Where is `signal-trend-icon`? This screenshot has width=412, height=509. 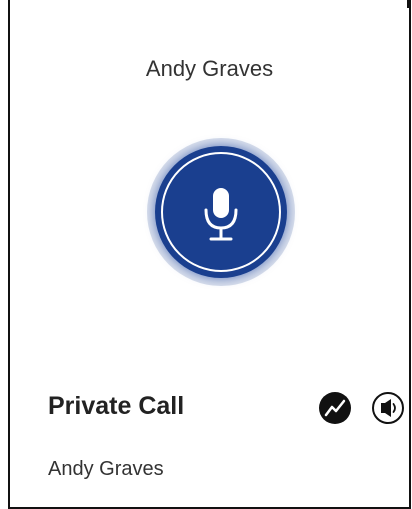 signal-trend-icon is located at coordinates (335, 408).